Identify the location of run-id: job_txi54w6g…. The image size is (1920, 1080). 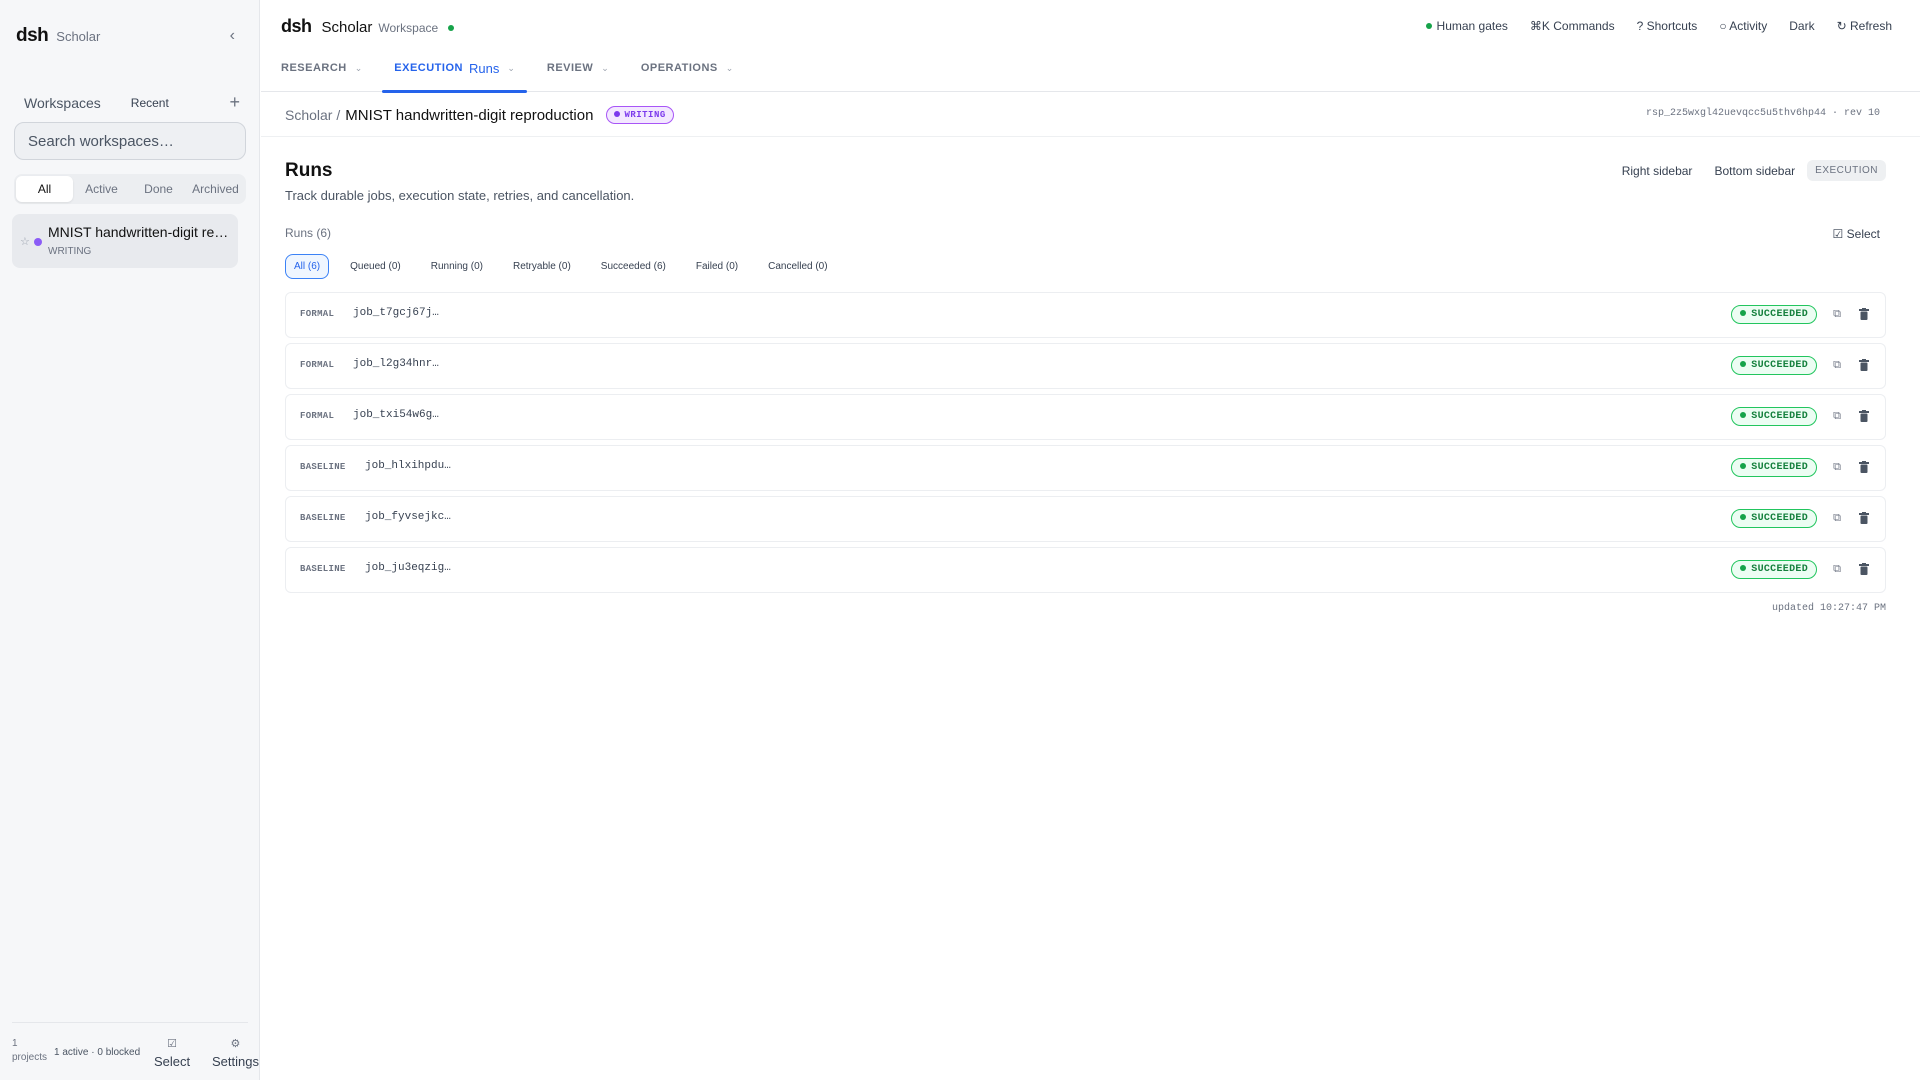
(396, 415).